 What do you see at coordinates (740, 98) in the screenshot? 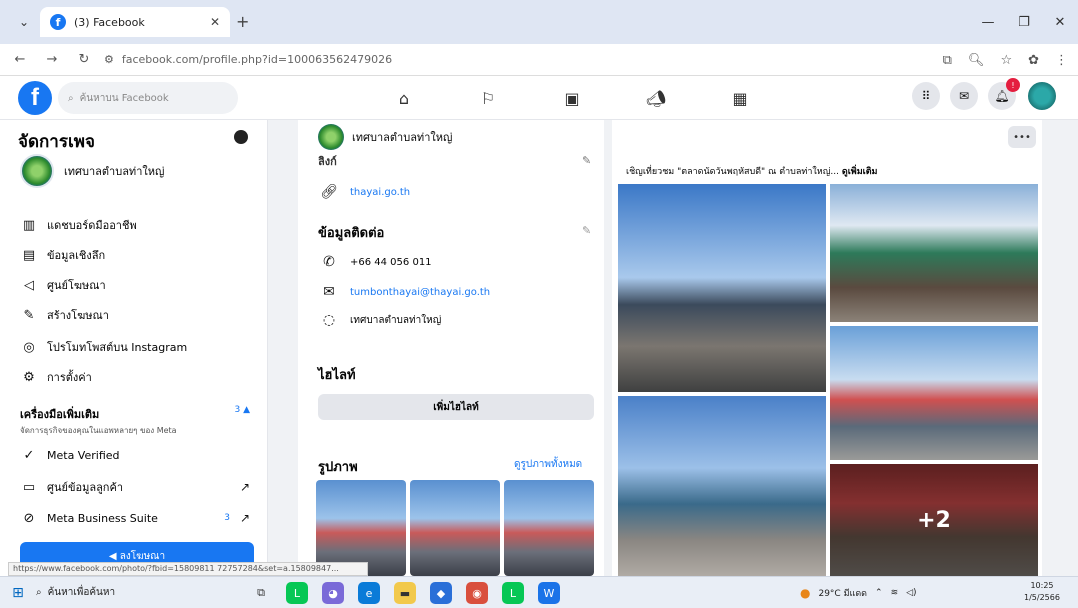
I see `calendar-icon: ▦` at bounding box center [740, 98].